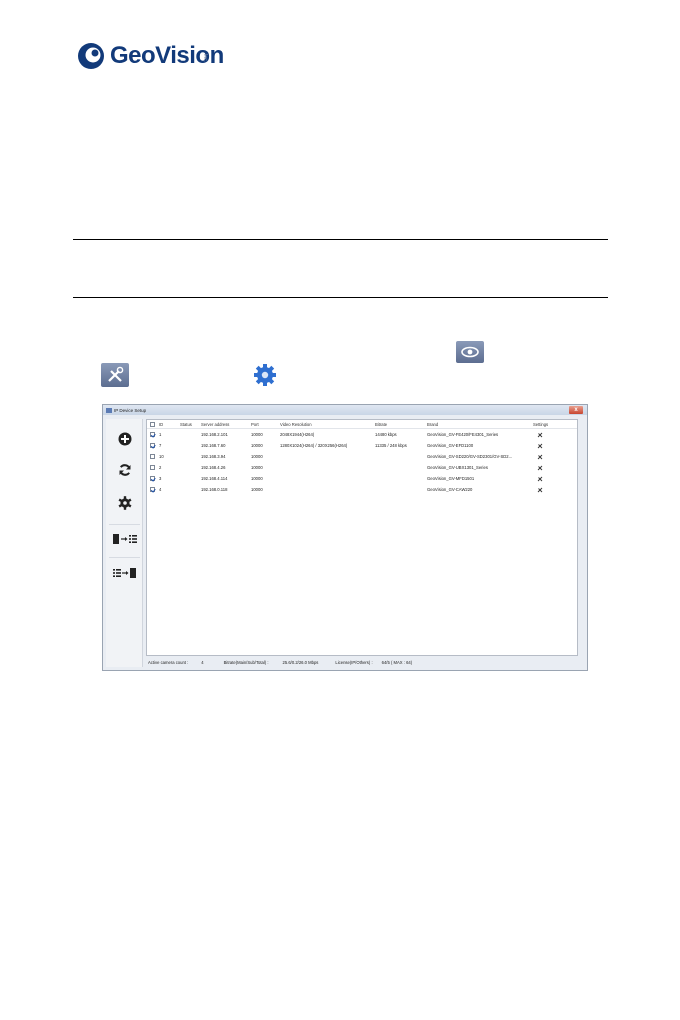 This screenshot has width=680, height=1020. Describe the element at coordinates (160, 445) in the screenshot. I see `cell-device-id: 7` at that location.